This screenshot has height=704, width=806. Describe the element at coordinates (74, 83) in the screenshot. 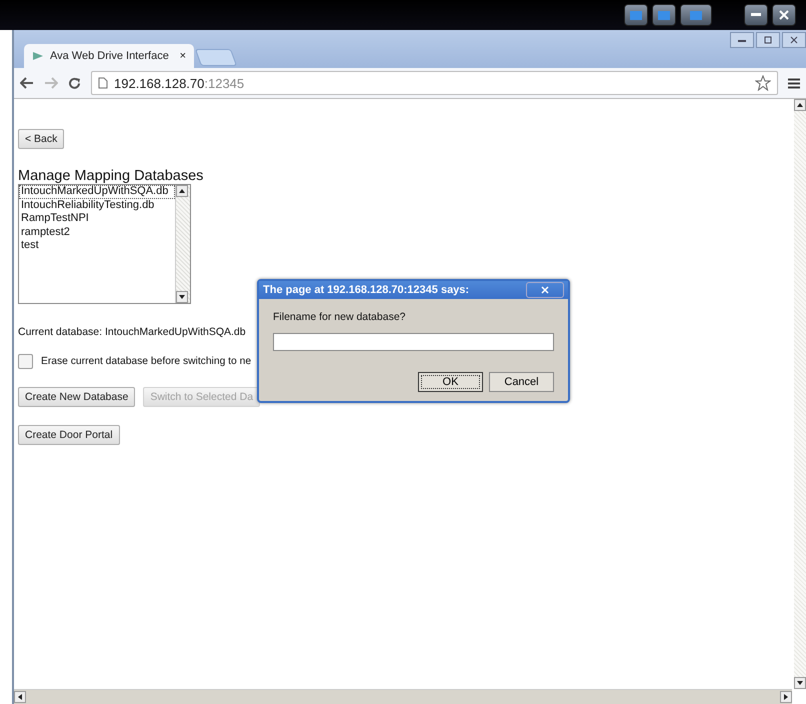

I see `reload-icon` at that location.